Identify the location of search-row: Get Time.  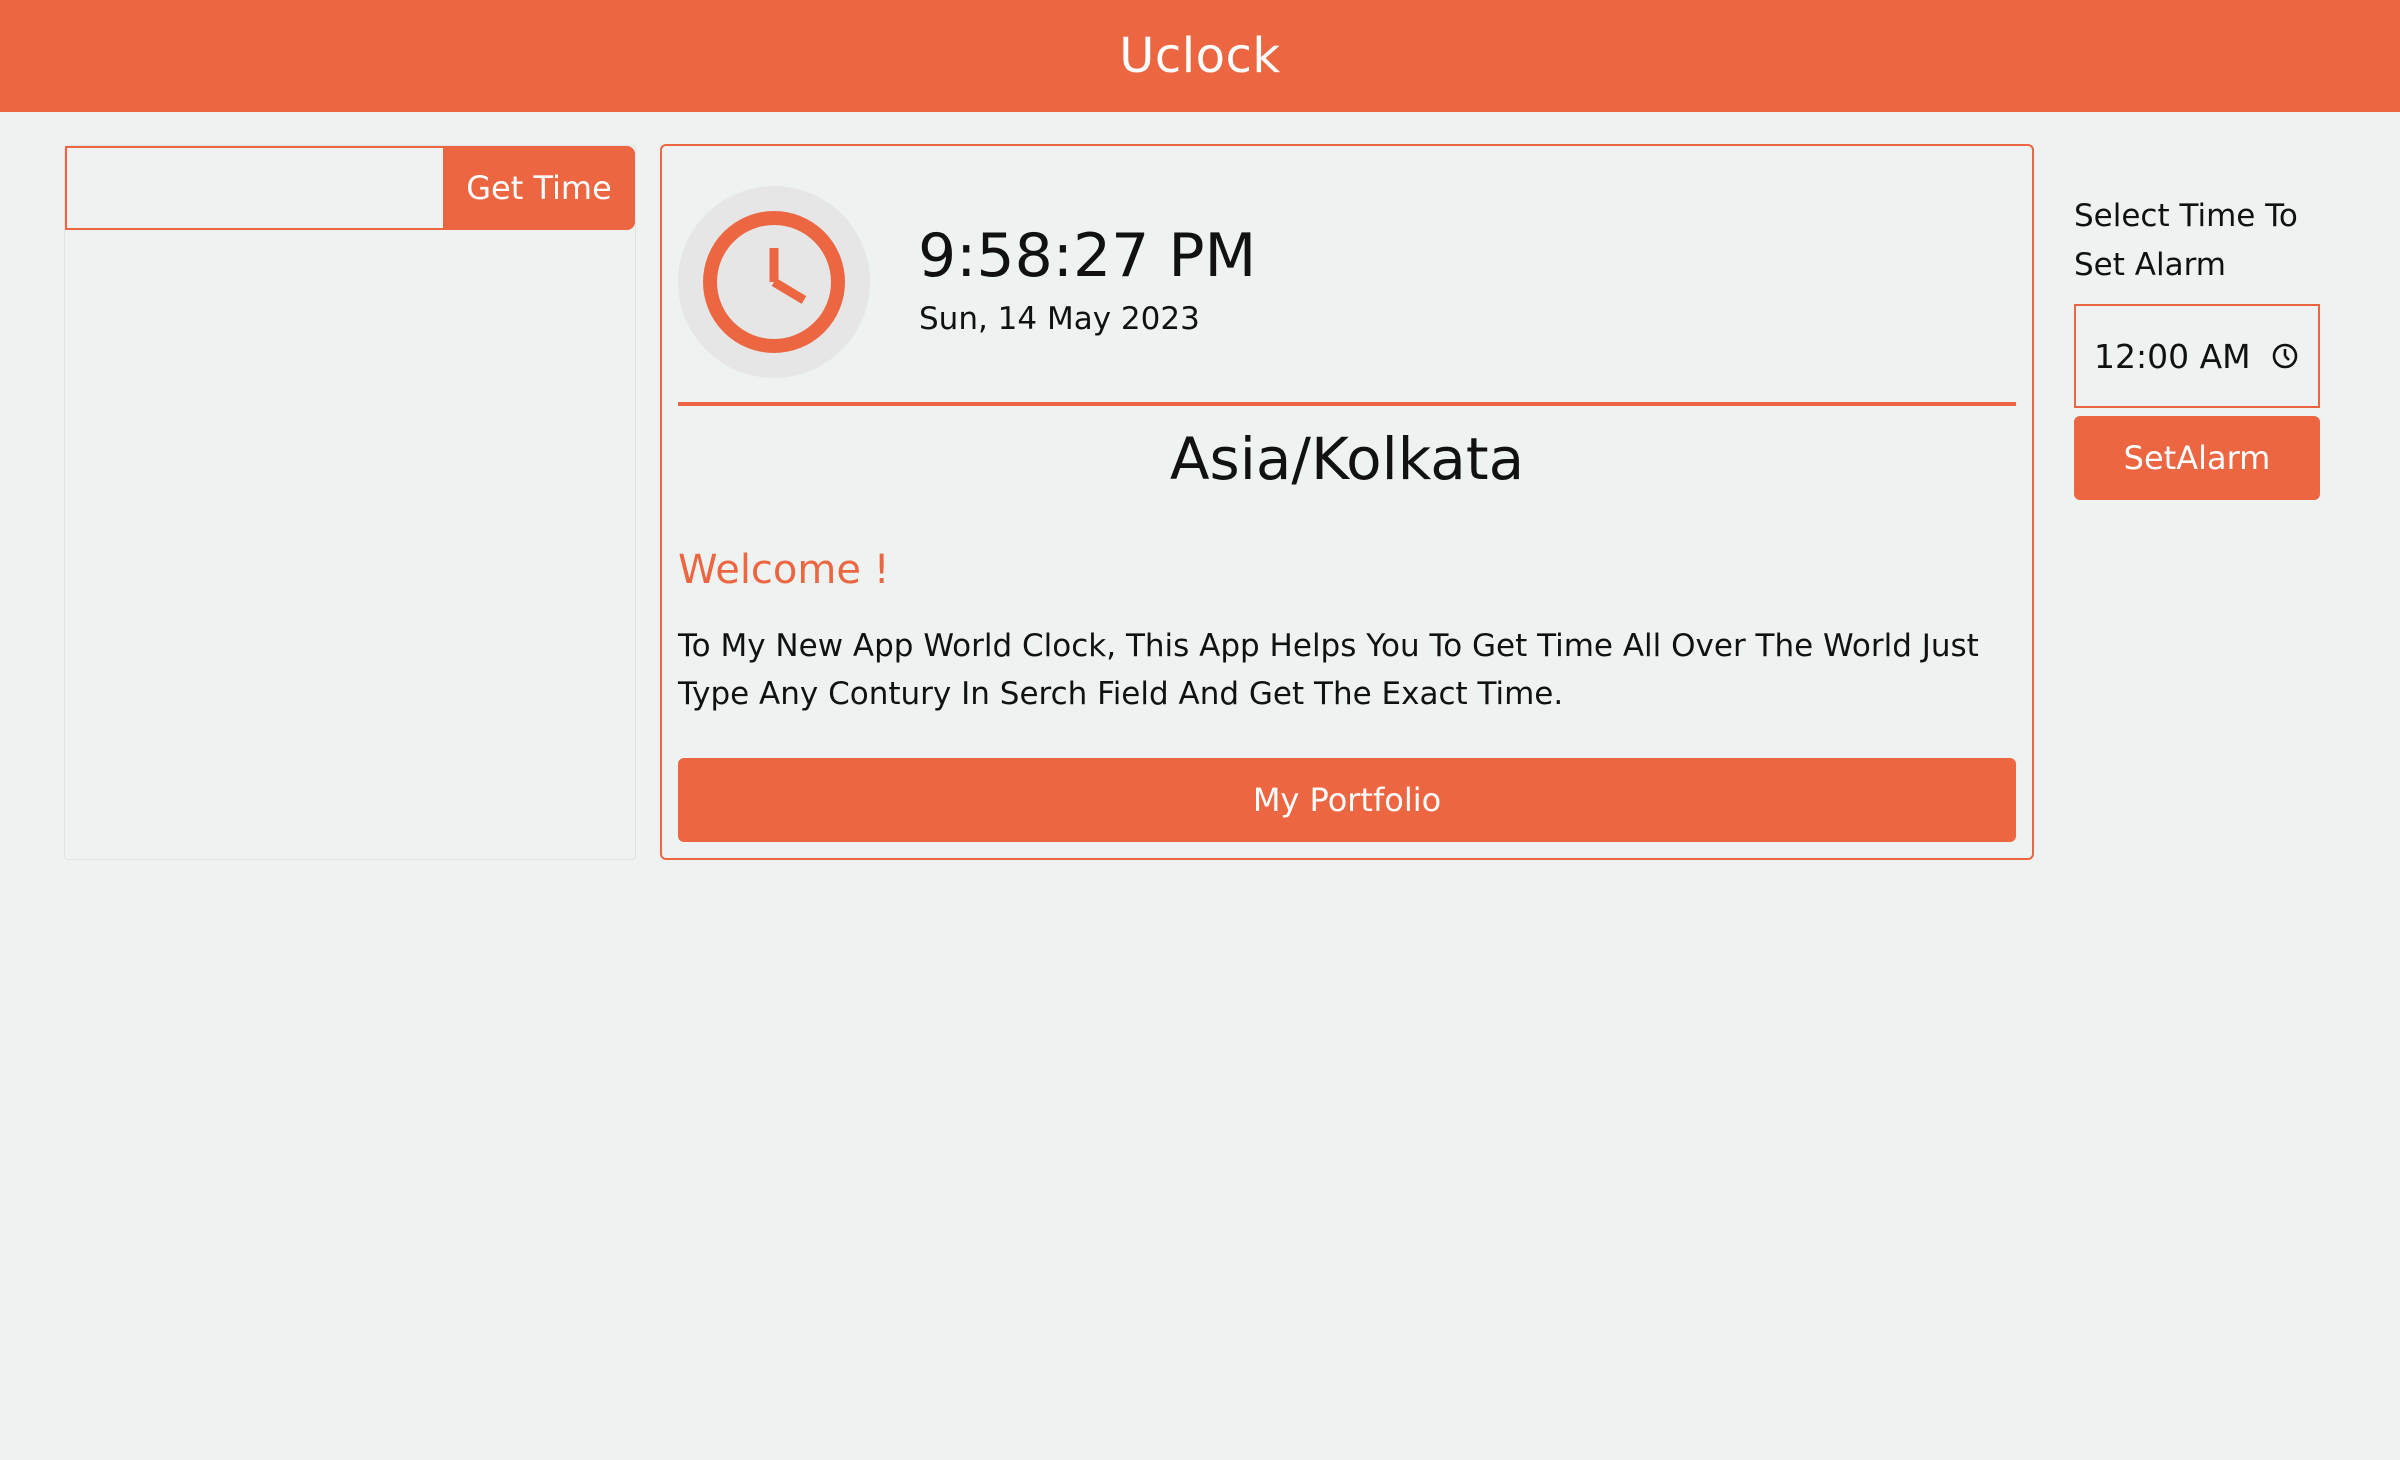
(350, 188).